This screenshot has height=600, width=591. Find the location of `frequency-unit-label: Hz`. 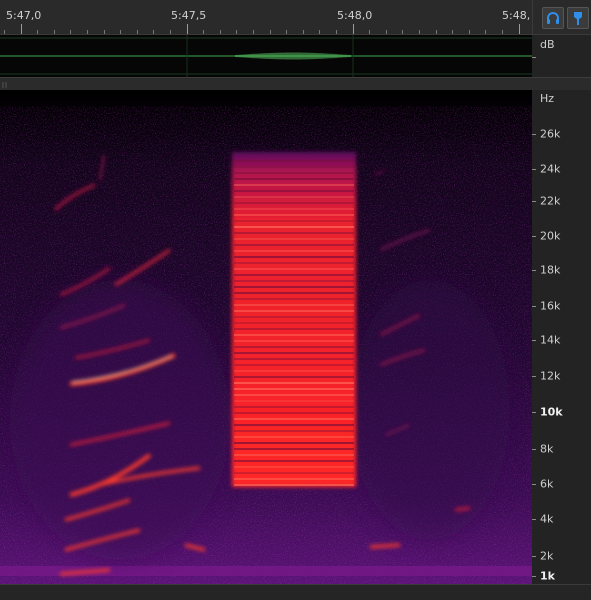

frequency-unit-label: Hz is located at coordinates (547, 98).